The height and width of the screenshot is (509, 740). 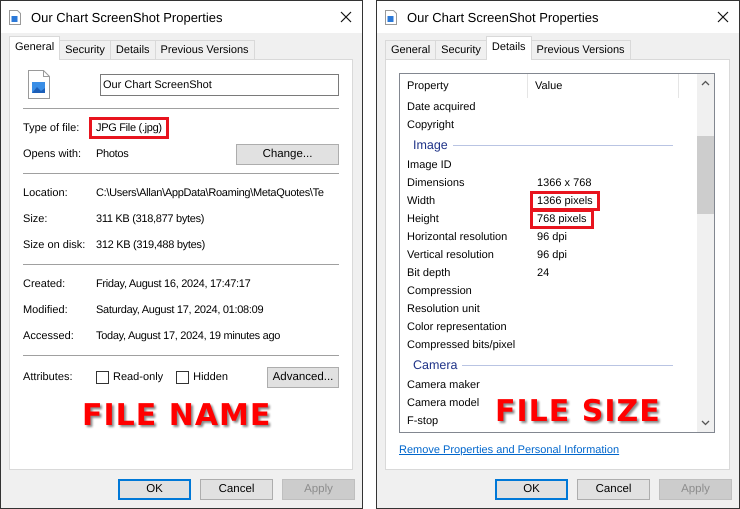 What do you see at coordinates (564, 183) in the screenshot?
I see `property-value: 1366 x 768` at bounding box center [564, 183].